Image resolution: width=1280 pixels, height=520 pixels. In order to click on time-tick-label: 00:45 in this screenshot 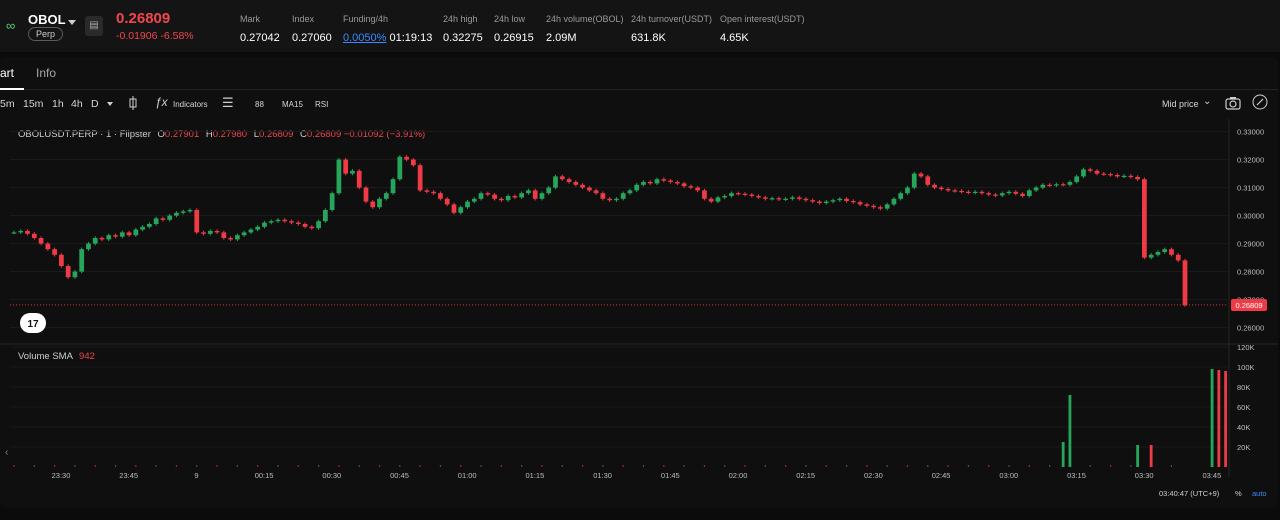, I will do `click(399, 475)`.